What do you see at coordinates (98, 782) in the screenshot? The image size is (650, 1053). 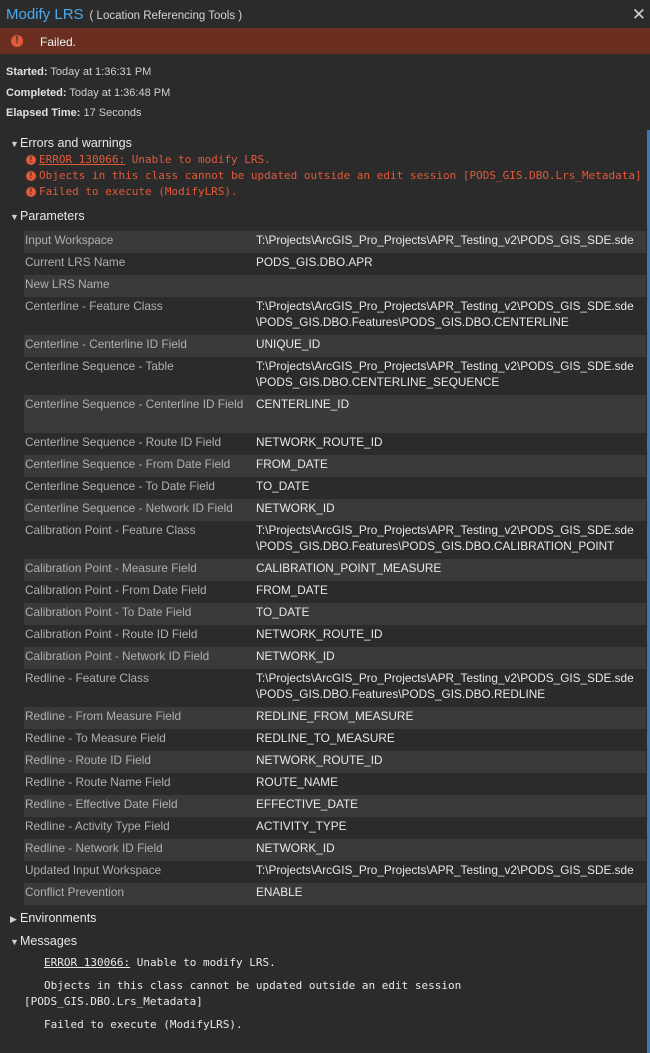 I see `parameter-name: Redline - Route Name Field` at bounding box center [98, 782].